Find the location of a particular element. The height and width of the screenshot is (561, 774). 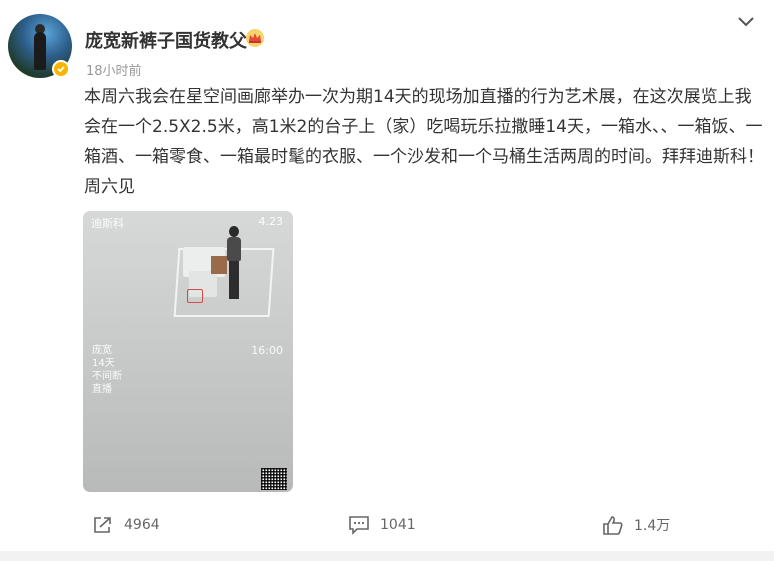

crown-icon is located at coordinates (255, 38).